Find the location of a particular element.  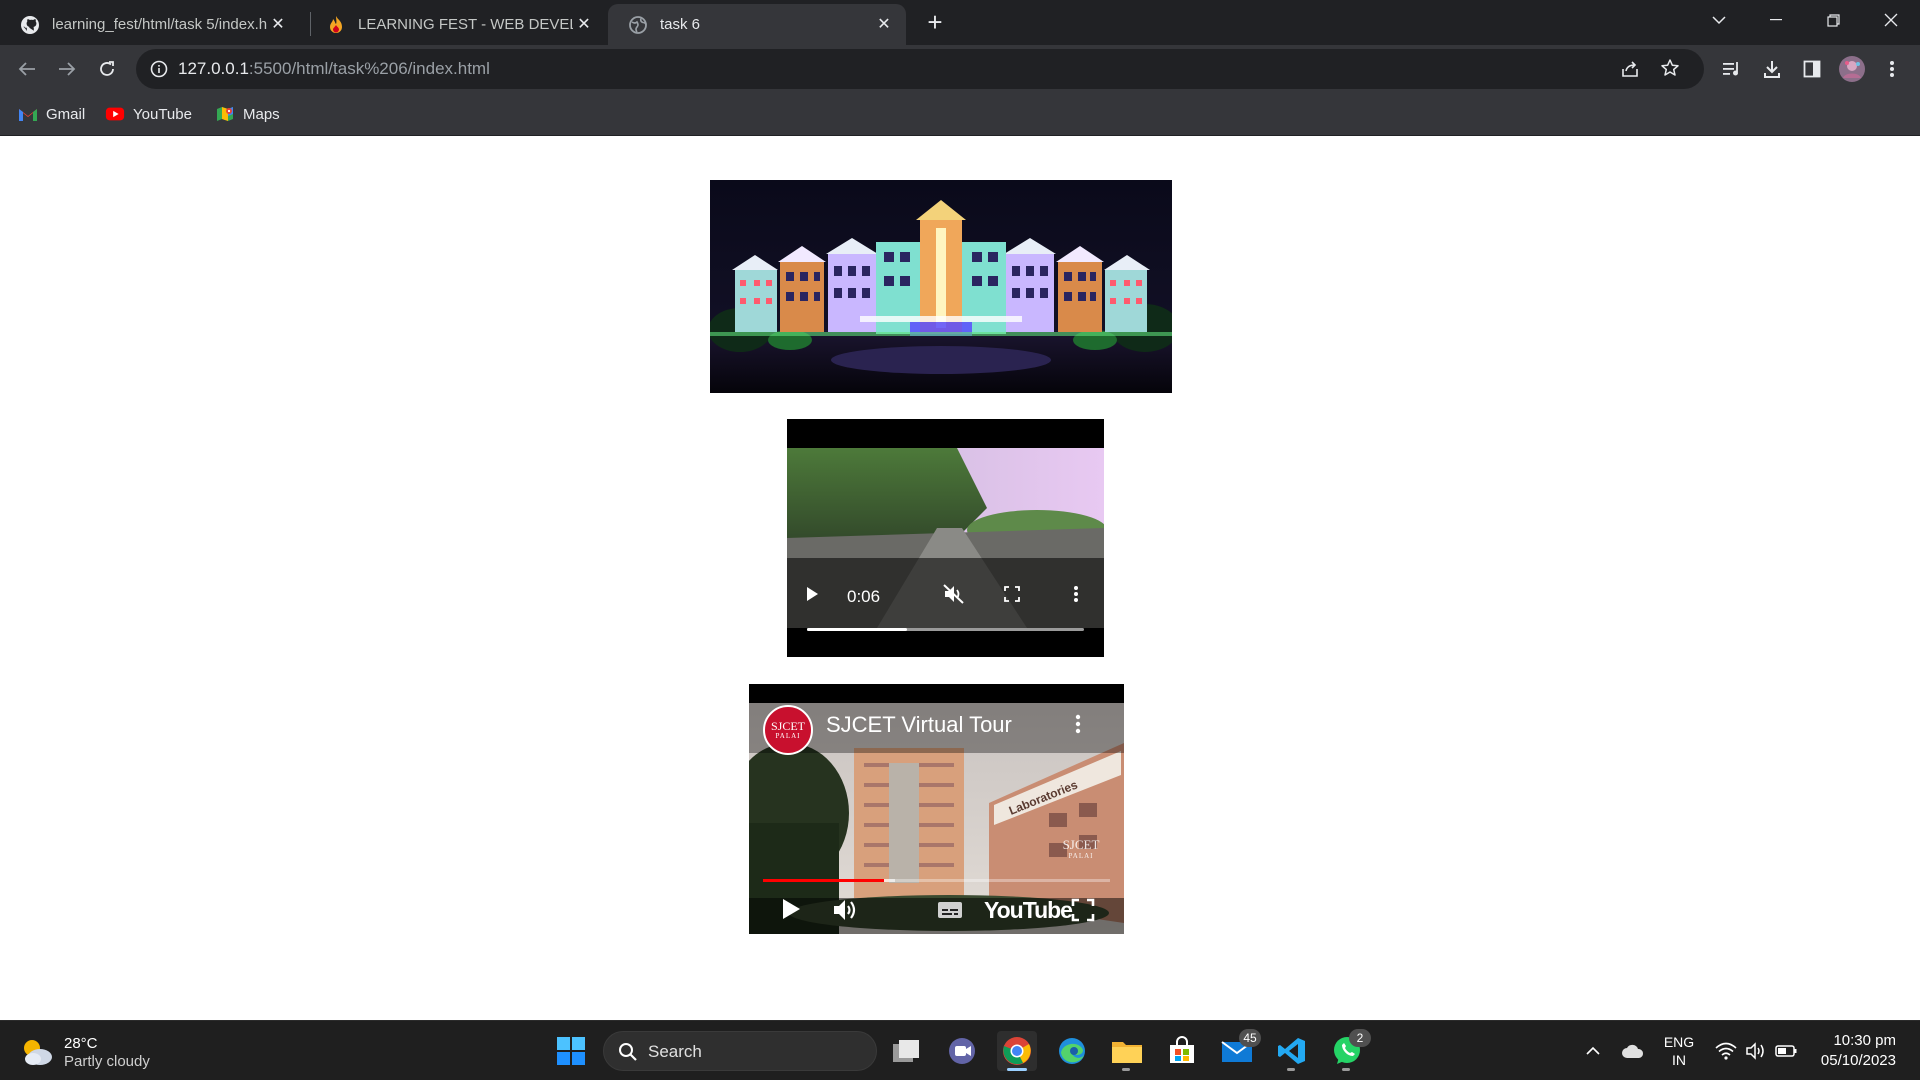

tab-search-icon is located at coordinates (1719, 20).